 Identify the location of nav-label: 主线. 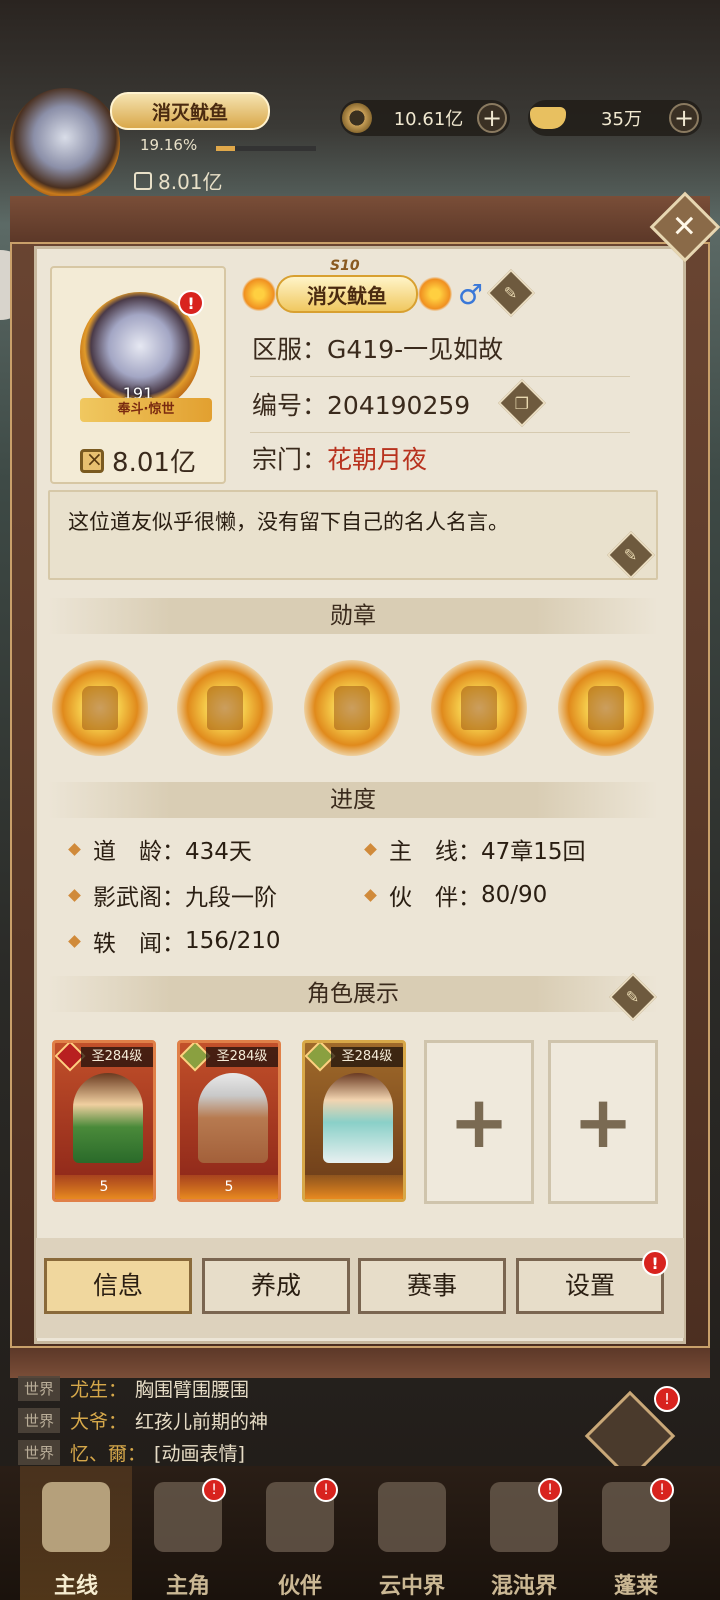
(75, 1586).